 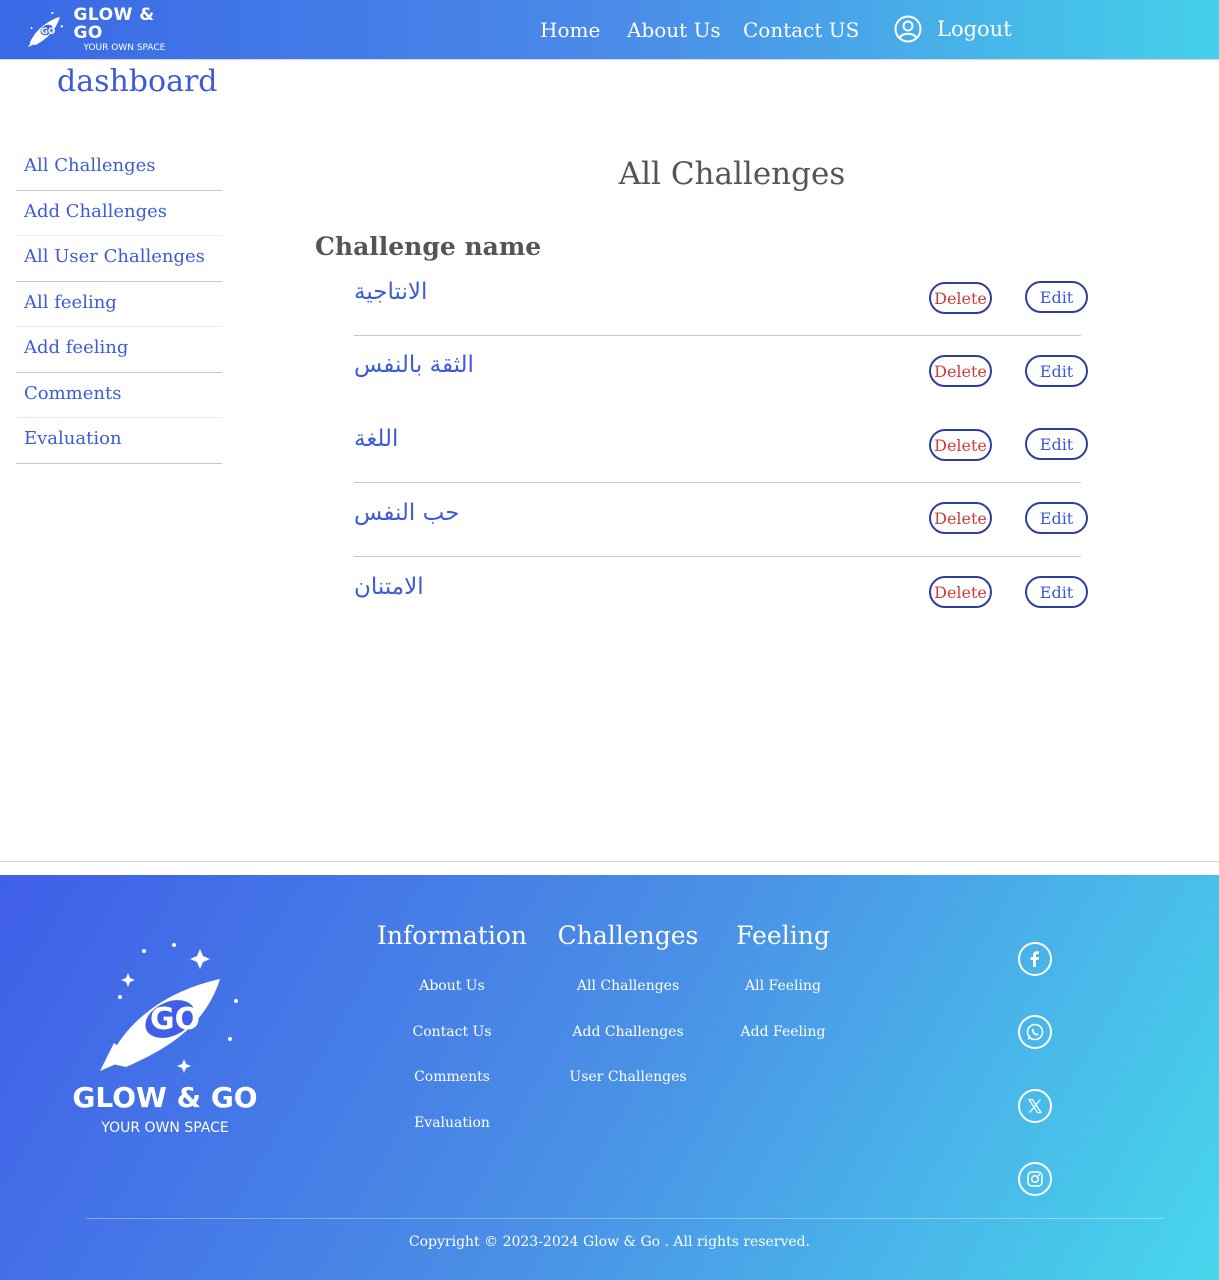 I want to click on sidebar-item-all-user-challenges: All User Challenges, so click(x=119, y=259).